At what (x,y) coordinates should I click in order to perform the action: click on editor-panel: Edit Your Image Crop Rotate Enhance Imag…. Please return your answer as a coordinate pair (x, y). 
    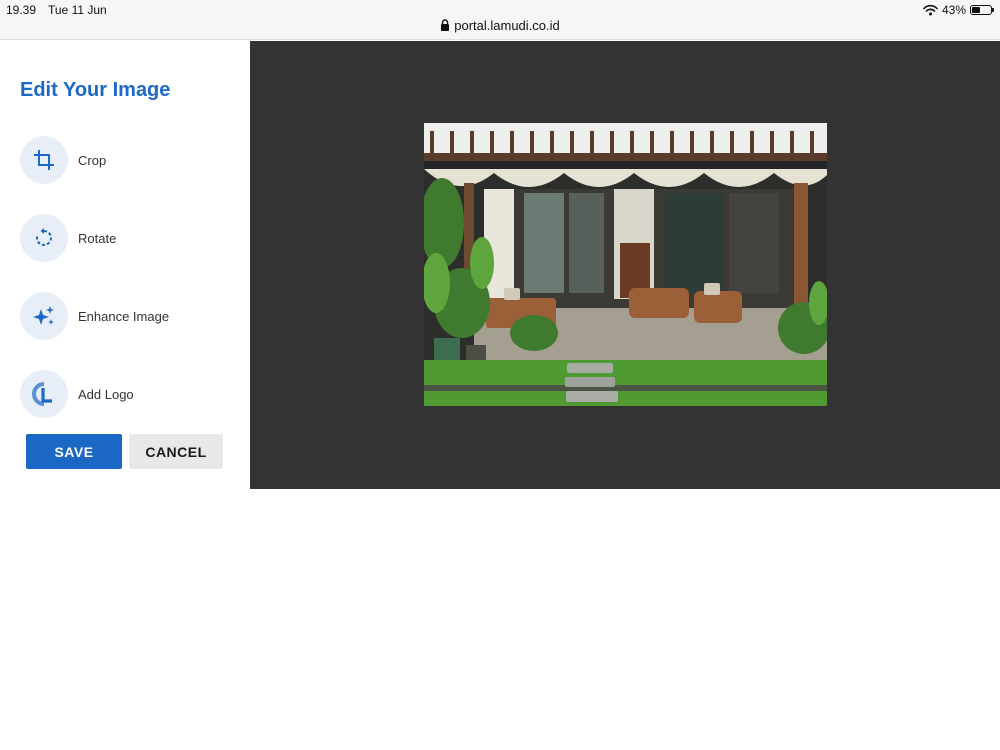
    Looking at the image, I should click on (125, 265).